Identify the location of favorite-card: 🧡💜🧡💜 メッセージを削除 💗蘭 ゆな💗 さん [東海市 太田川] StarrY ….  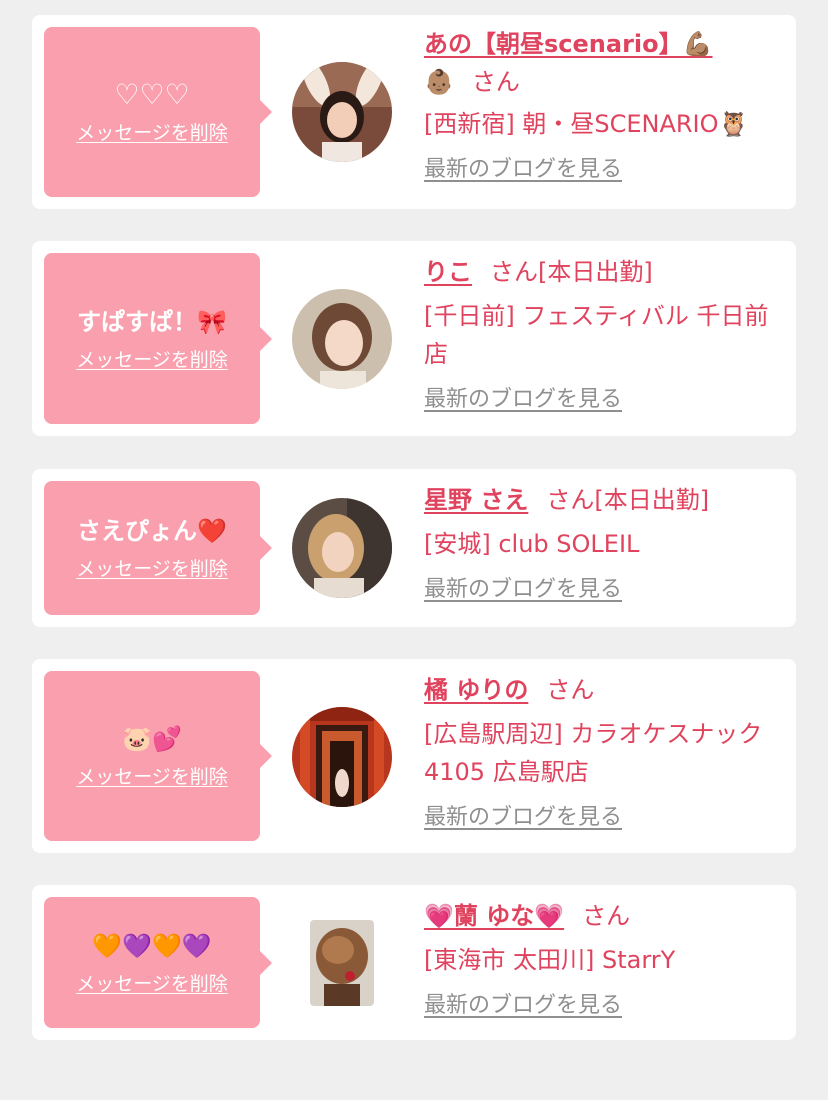
(414, 962).